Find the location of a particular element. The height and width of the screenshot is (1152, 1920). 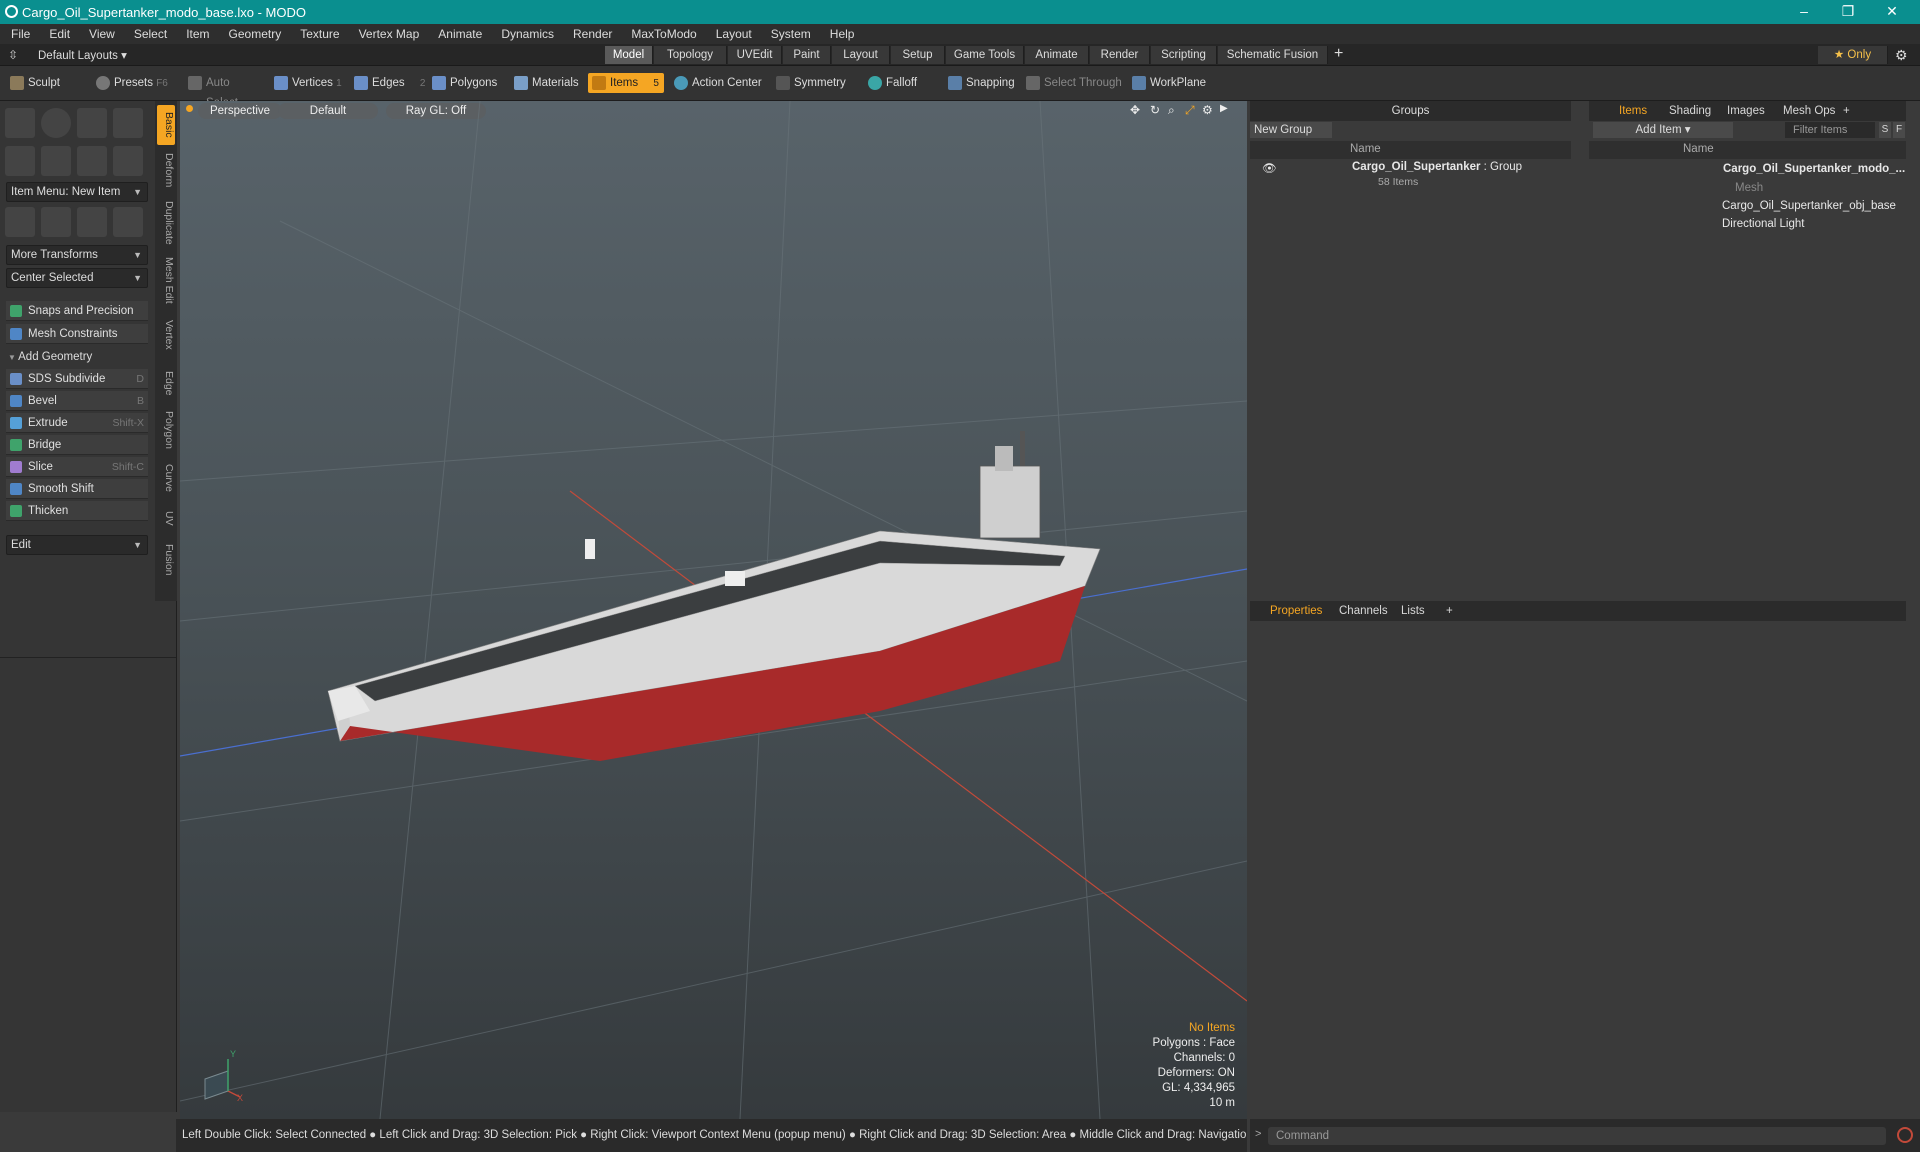

add-item-button: Add Item ▾ is located at coordinates (1663, 130).